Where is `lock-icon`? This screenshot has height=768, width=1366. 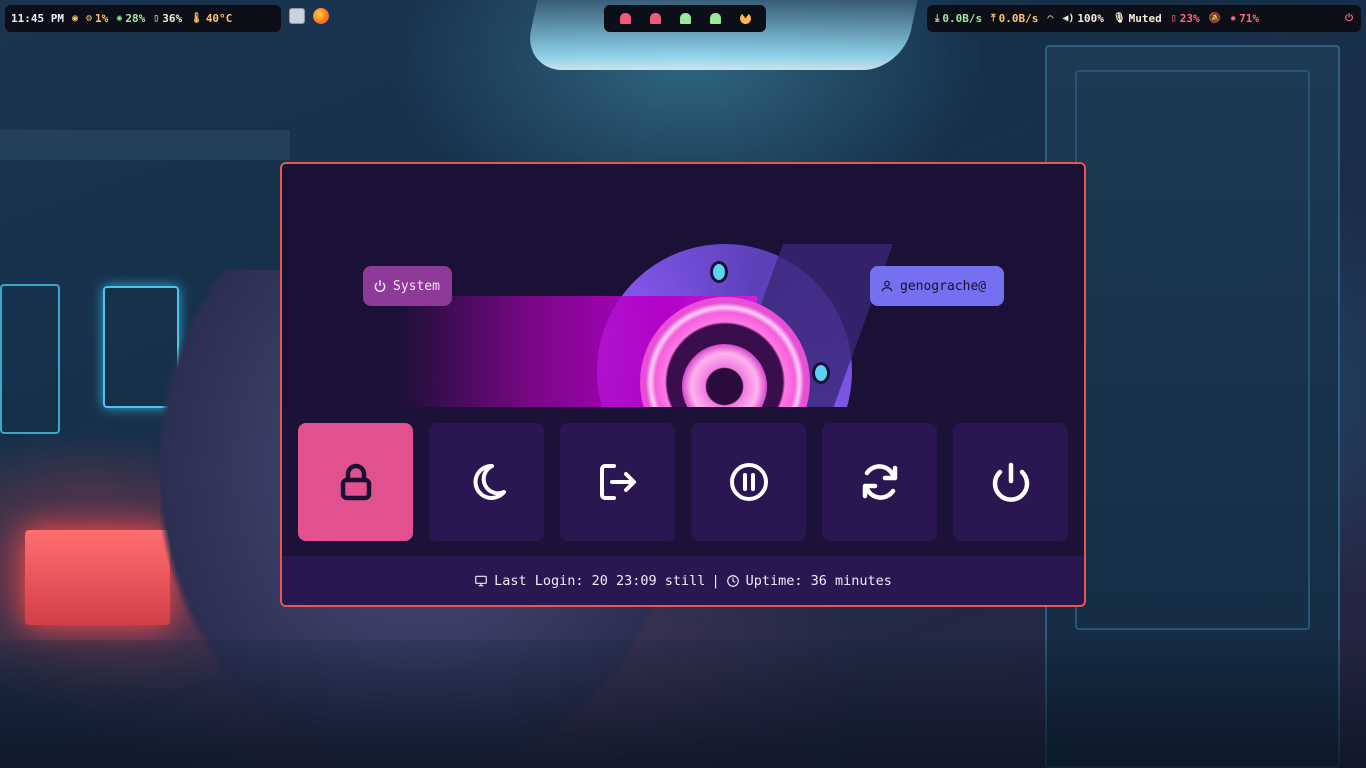
lock-icon is located at coordinates (355, 482).